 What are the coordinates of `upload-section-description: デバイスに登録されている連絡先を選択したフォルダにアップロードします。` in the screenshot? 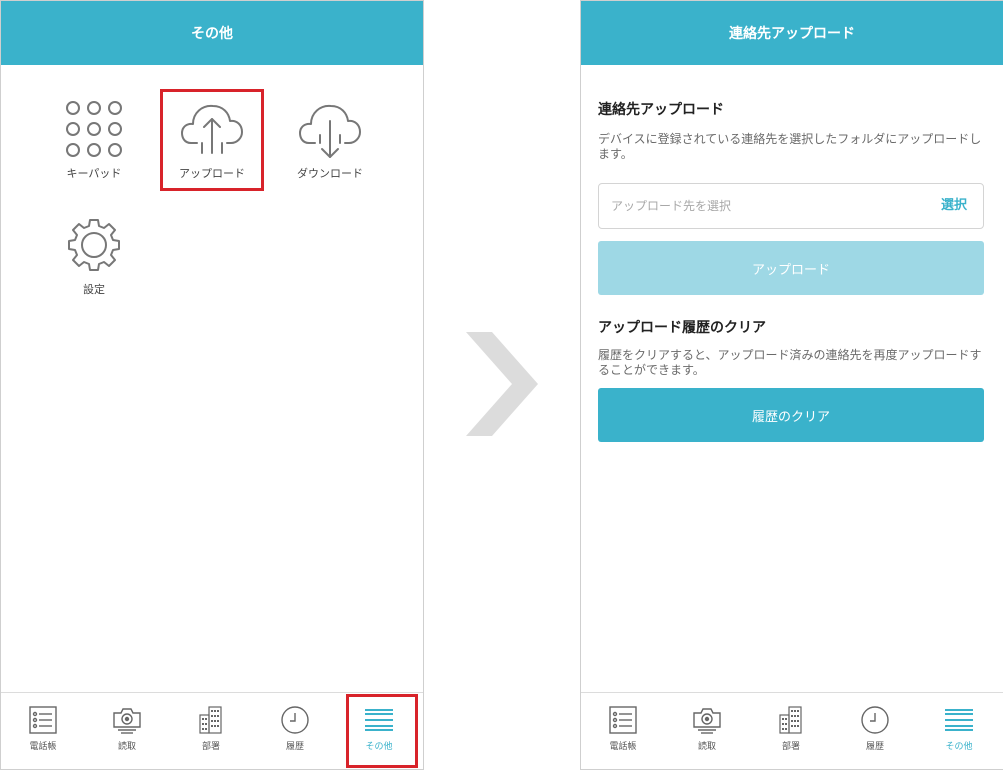 It's located at (790, 146).